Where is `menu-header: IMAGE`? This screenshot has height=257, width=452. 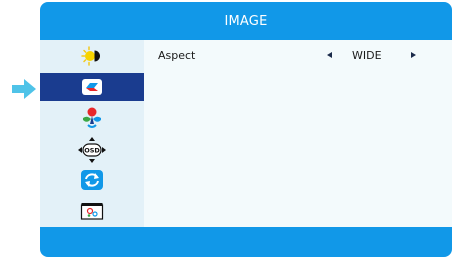 menu-header: IMAGE is located at coordinates (246, 21).